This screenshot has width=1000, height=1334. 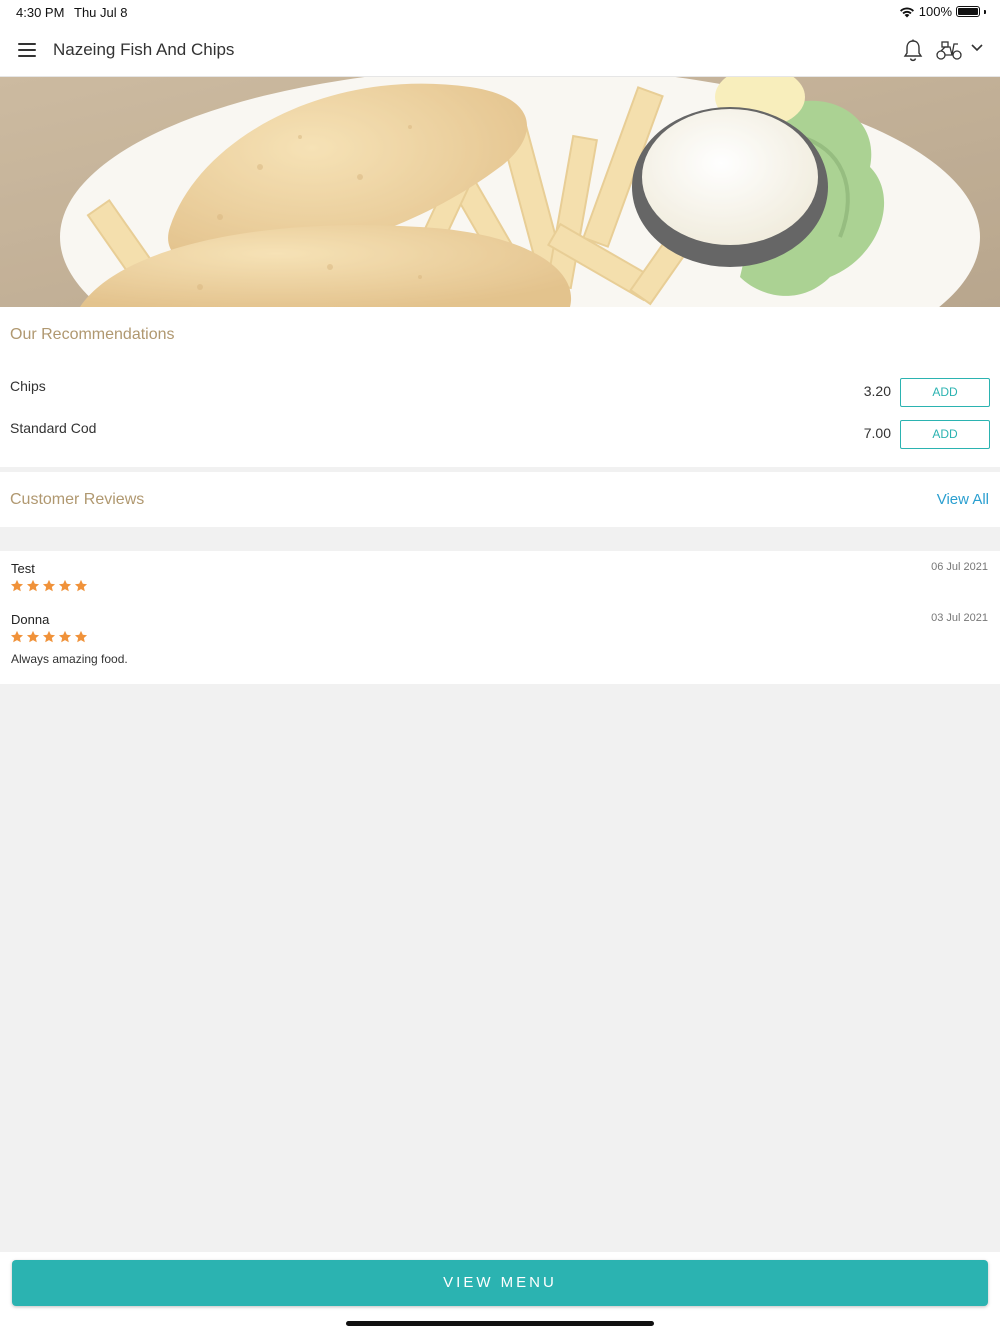 I want to click on status-date: Thu Jul 8, so click(x=101, y=12).